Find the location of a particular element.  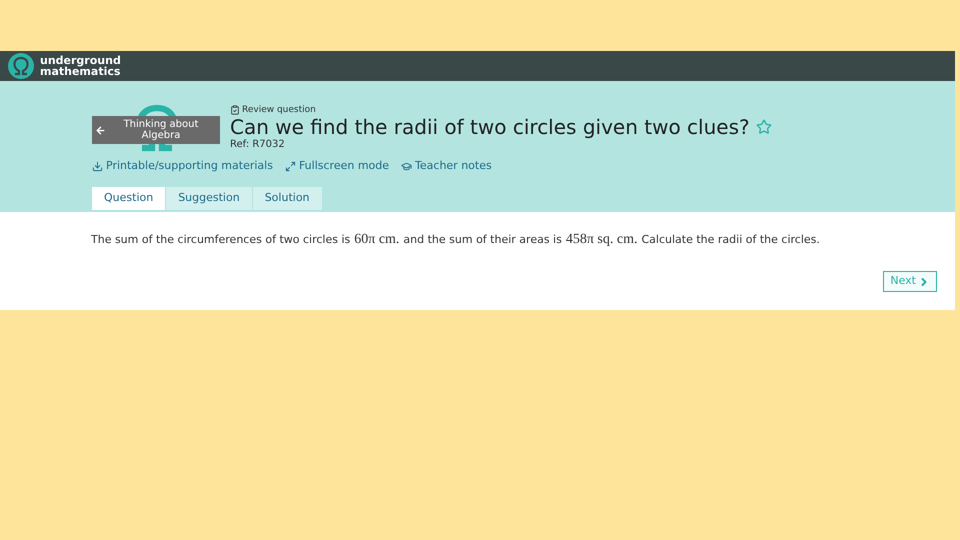

back-arrow-icon is located at coordinates (100, 130).